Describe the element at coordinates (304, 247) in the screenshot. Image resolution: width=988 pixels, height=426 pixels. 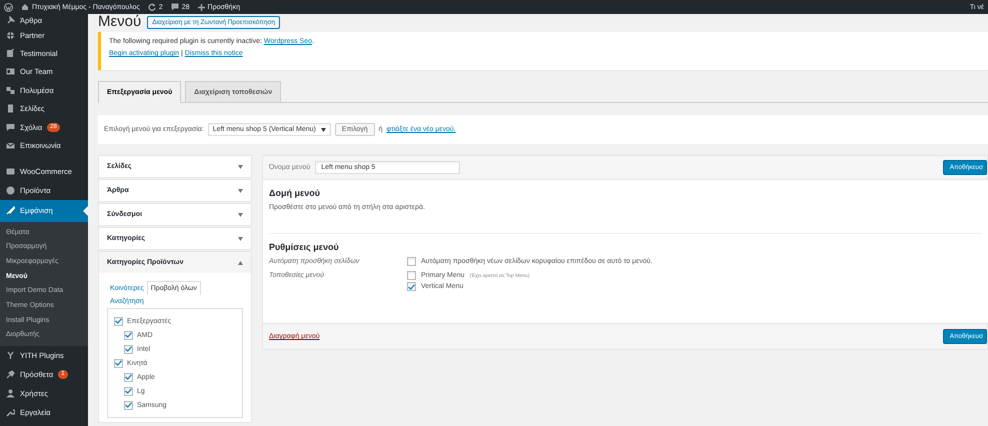
I see `section-heading: Ρυθμίσεις μενού` at that location.